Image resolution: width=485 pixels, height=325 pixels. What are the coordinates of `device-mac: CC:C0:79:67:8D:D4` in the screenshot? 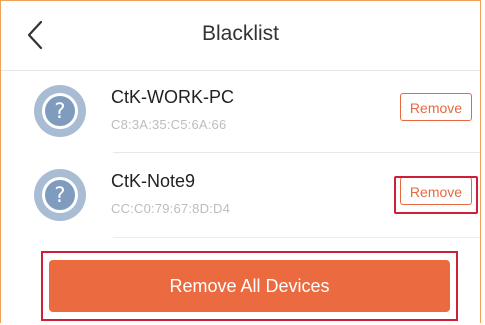 It's located at (171, 208).